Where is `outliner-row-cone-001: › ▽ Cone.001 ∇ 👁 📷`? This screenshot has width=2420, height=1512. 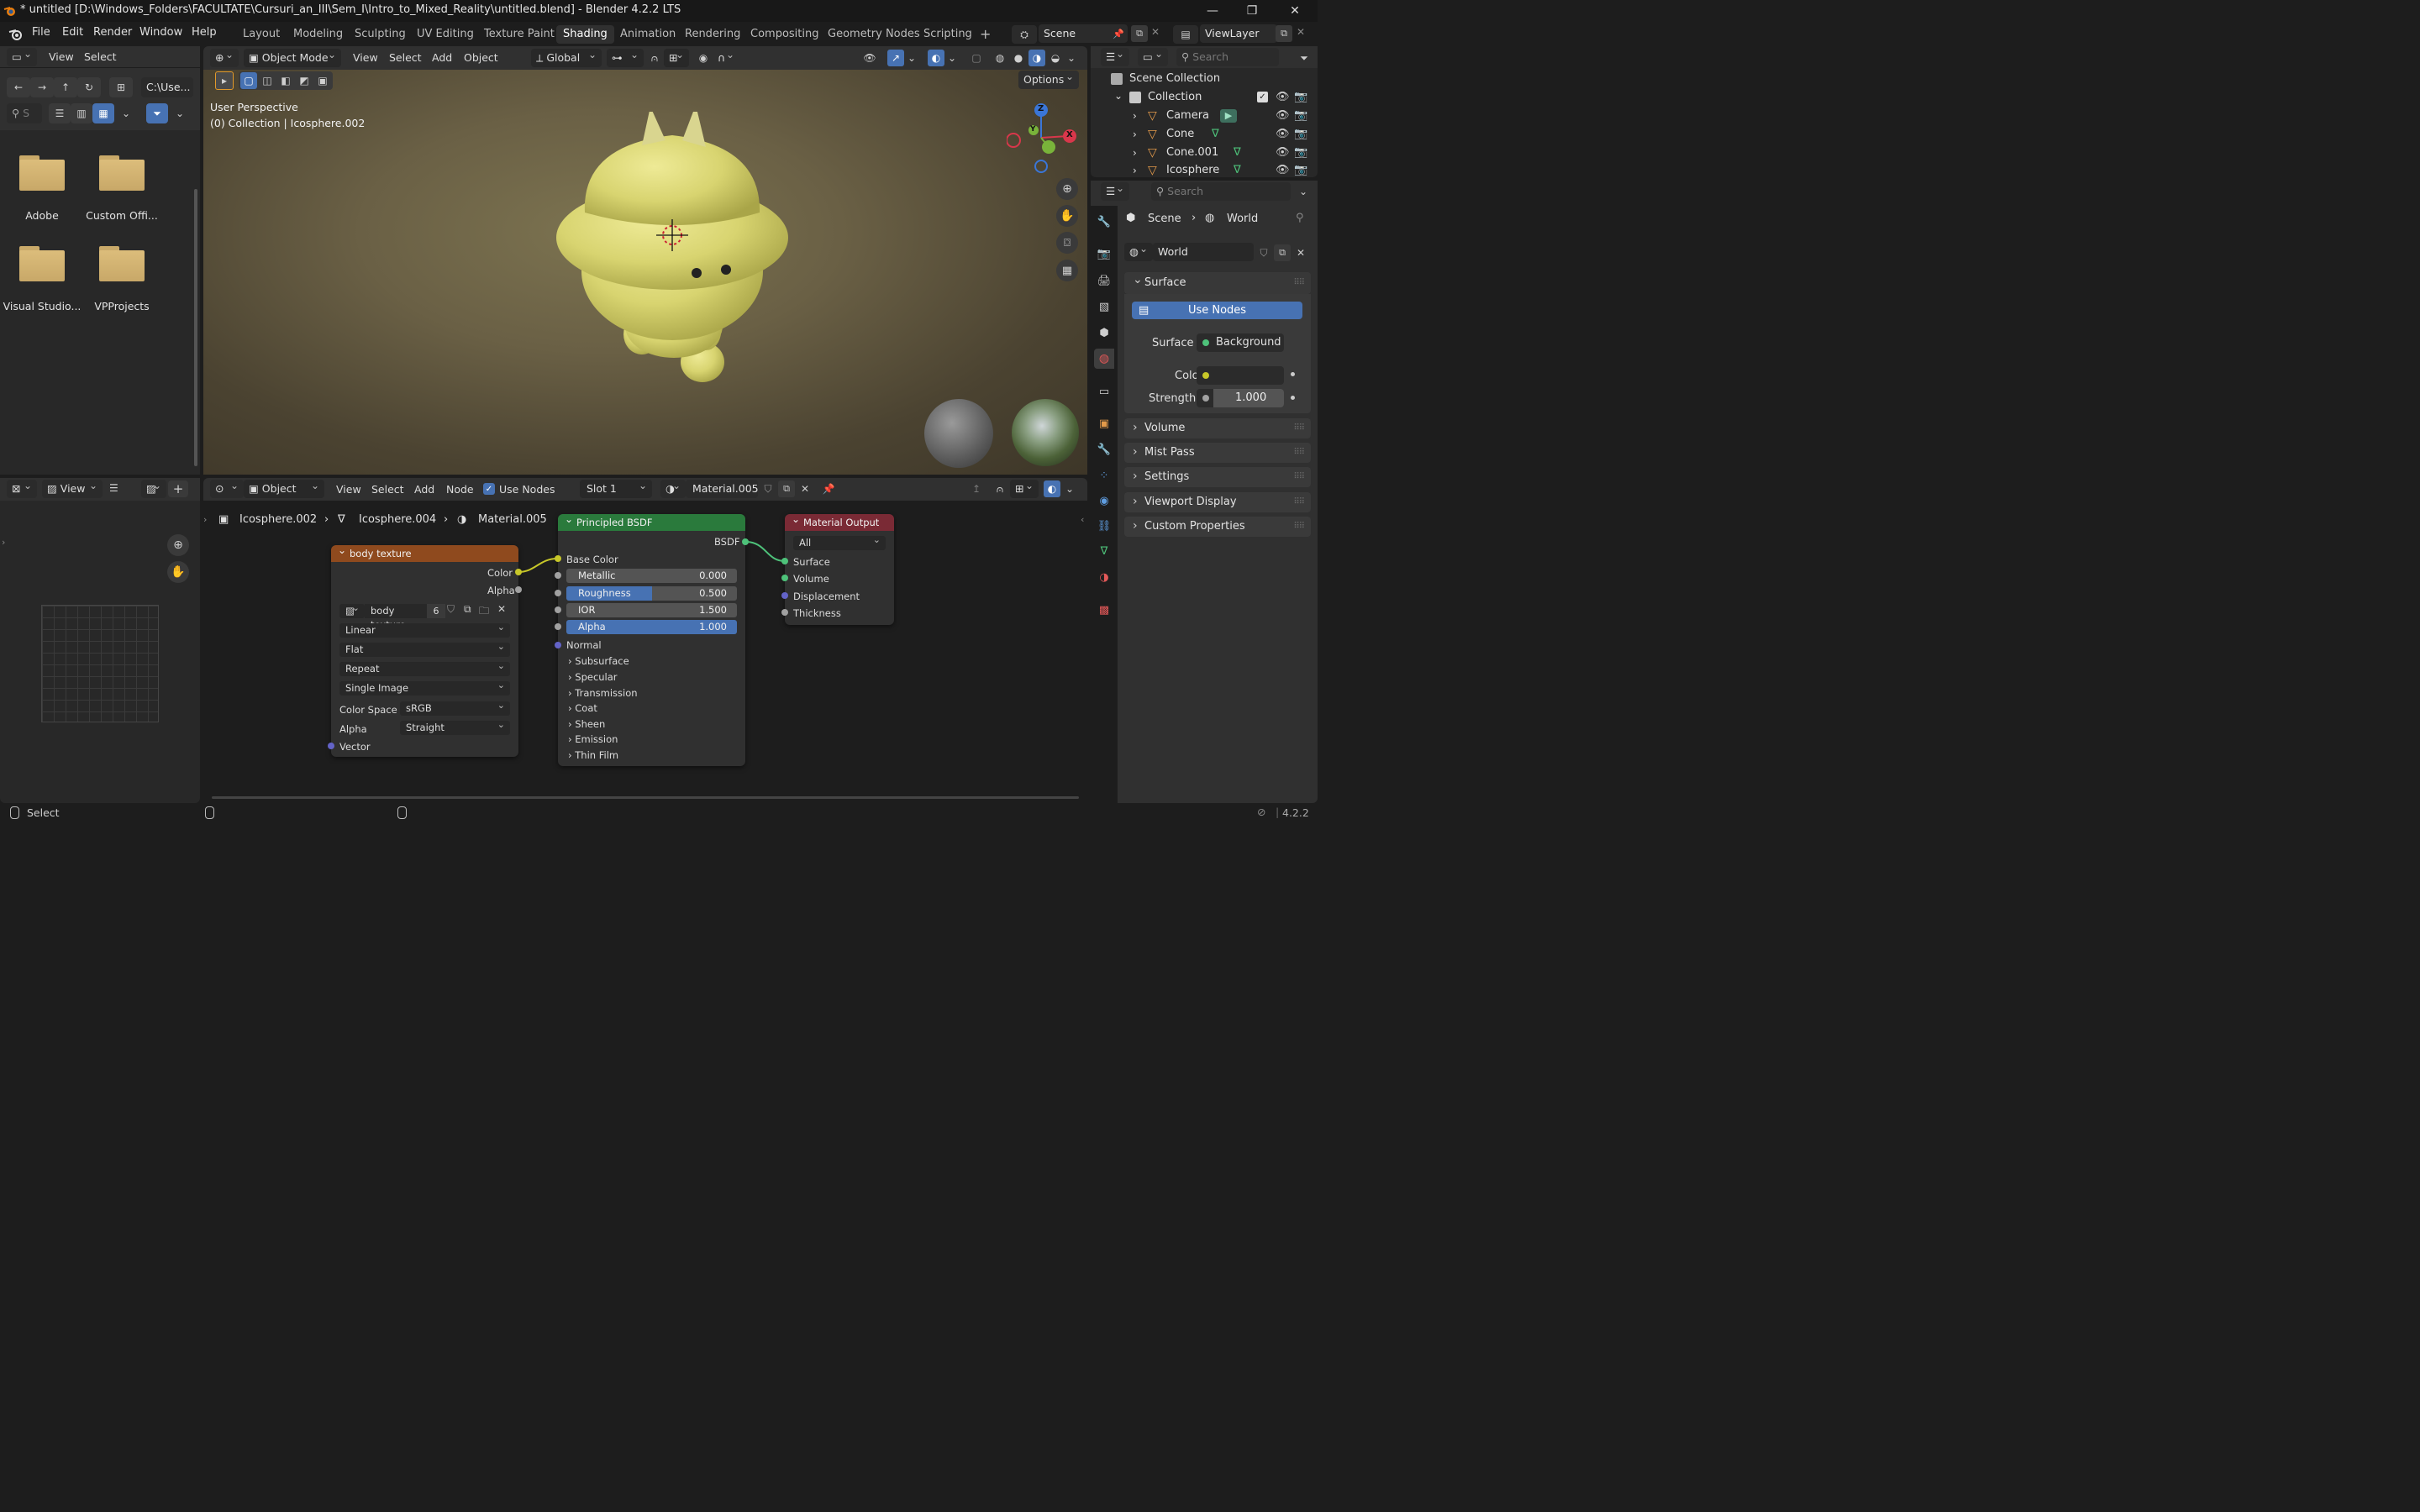
outliner-row-cone-001: › ▽ Cone.001 ∇ 👁 📷 is located at coordinates (1202, 153).